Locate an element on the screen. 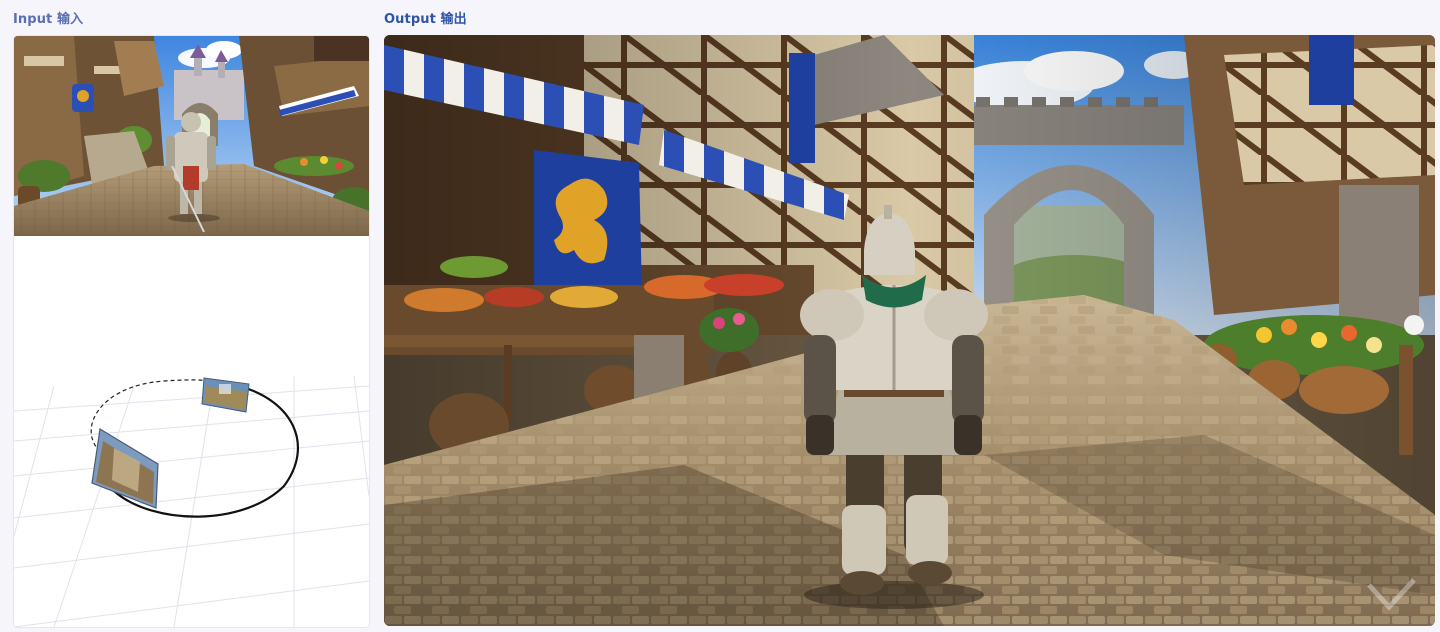 The height and width of the screenshot is (632, 1440). input-image is located at coordinates (191, 136).